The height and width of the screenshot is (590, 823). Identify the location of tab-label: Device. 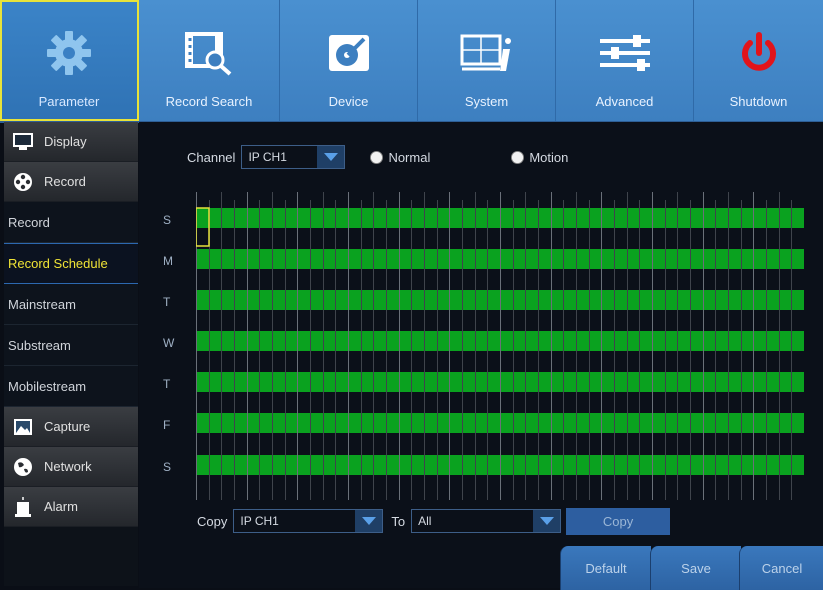
(348, 101).